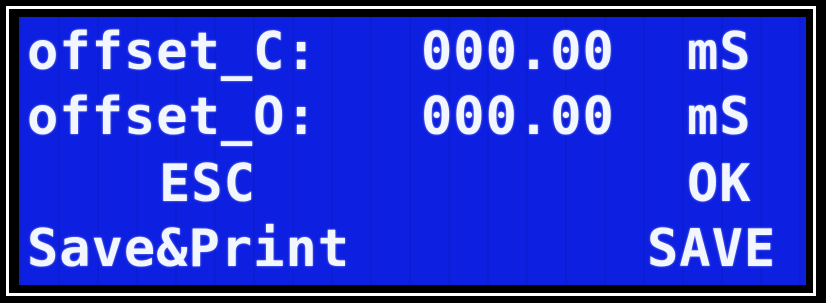  What do you see at coordinates (172, 117) in the screenshot?
I see `offset-o-label: offset_O:` at bounding box center [172, 117].